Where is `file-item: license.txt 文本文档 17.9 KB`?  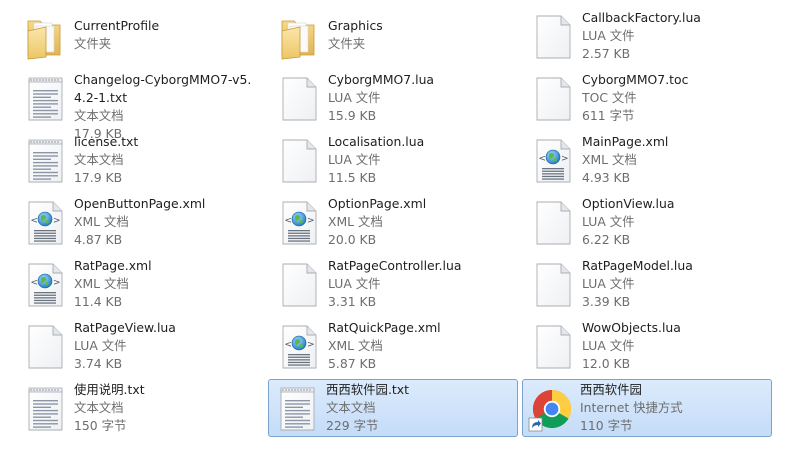
file-item: license.txt 文本文档 17.9 KB is located at coordinates (141, 160).